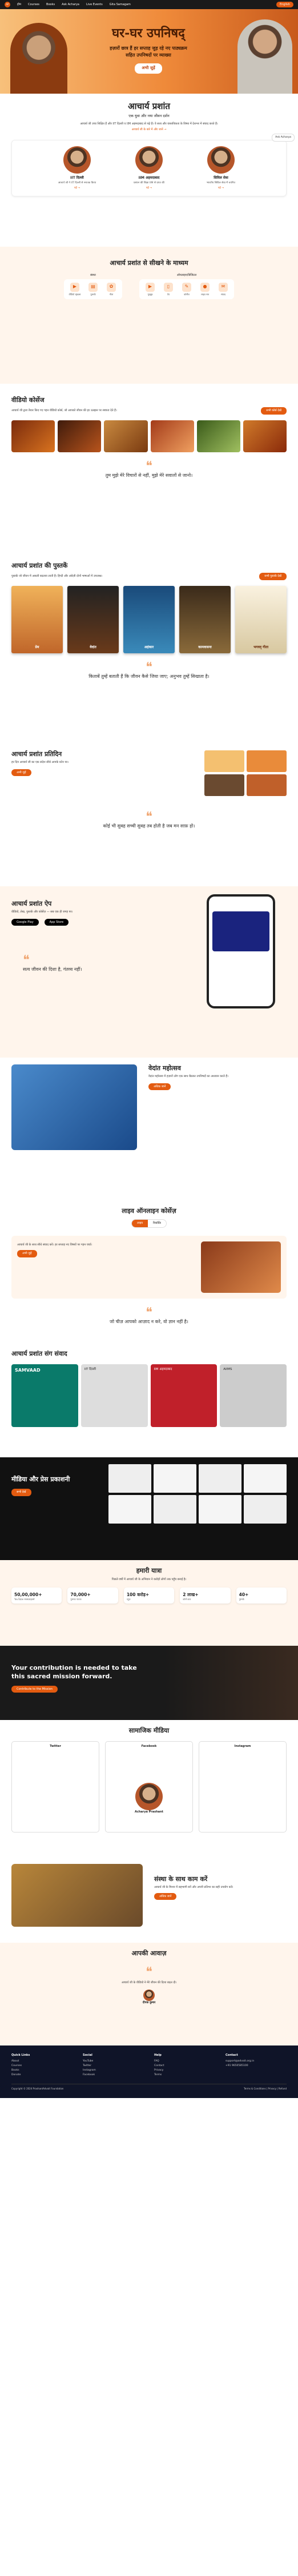 The image size is (298, 2576). What do you see at coordinates (8, 4) in the screenshot?
I see `logo: AP` at bounding box center [8, 4].